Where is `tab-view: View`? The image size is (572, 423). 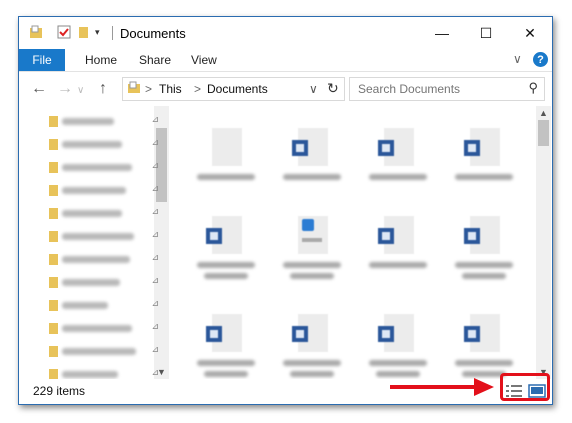 tab-view: View is located at coordinates (204, 60).